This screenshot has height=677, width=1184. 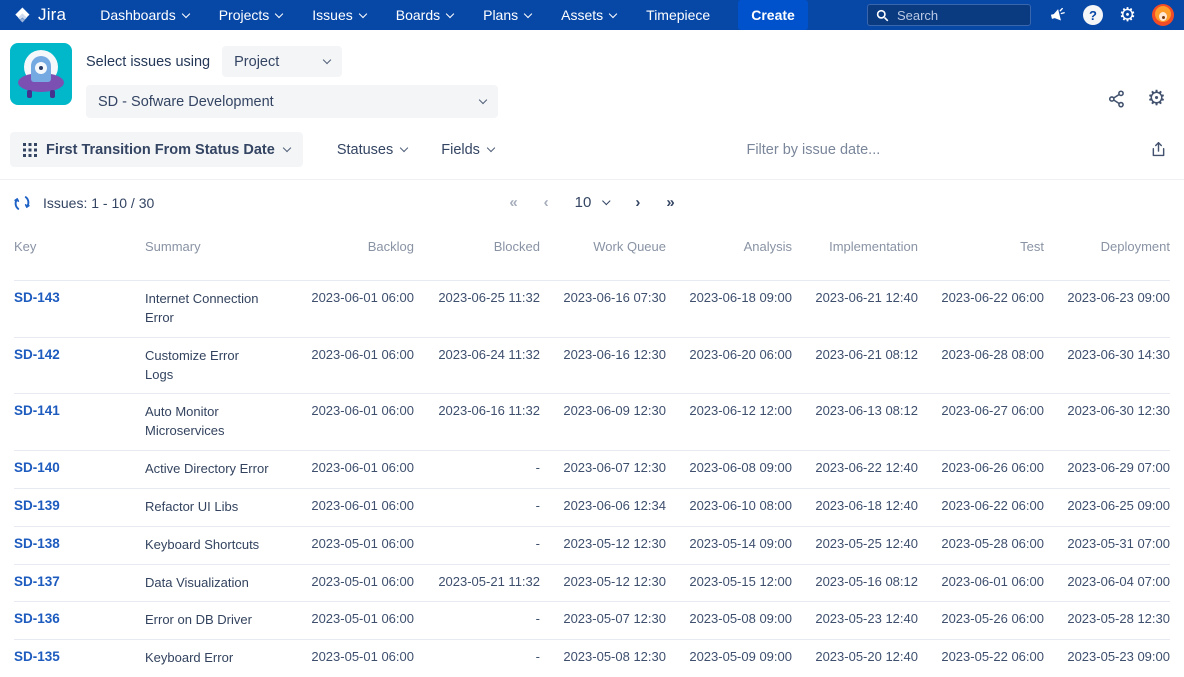 What do you see at coordinates (37, 467) in the screenshot?
I see `issue-key-link: SD-140` at bounding box center [37, 467].